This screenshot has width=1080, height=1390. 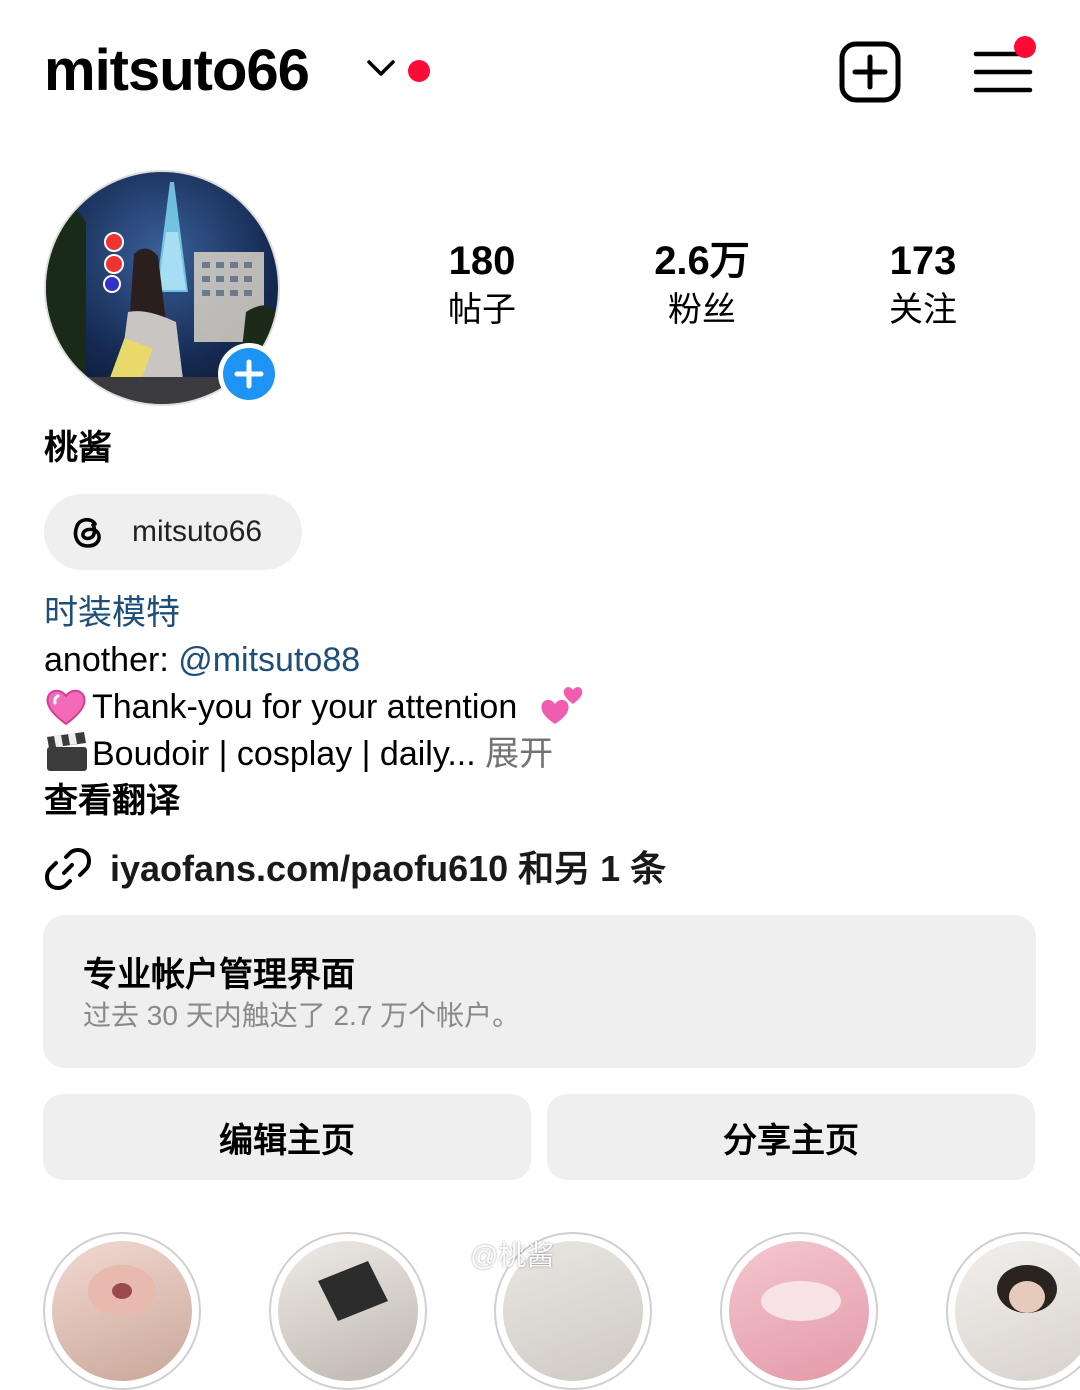 What do you see at coordinates (388, 868) in the screenshot?
I see `external-link-text: iyaofans.com/paofu610 和另 1 条` at bounding box center [388, 868].